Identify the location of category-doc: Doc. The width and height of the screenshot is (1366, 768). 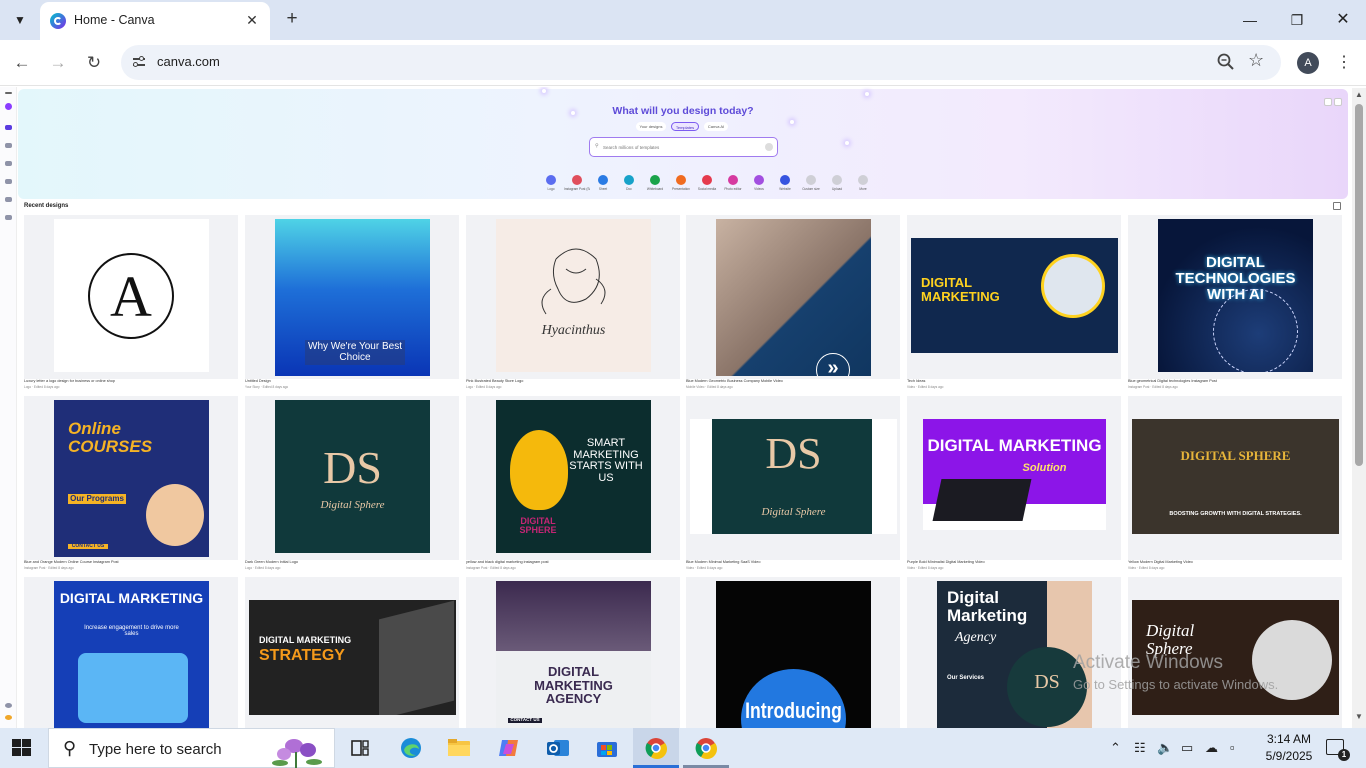
(629, 183).